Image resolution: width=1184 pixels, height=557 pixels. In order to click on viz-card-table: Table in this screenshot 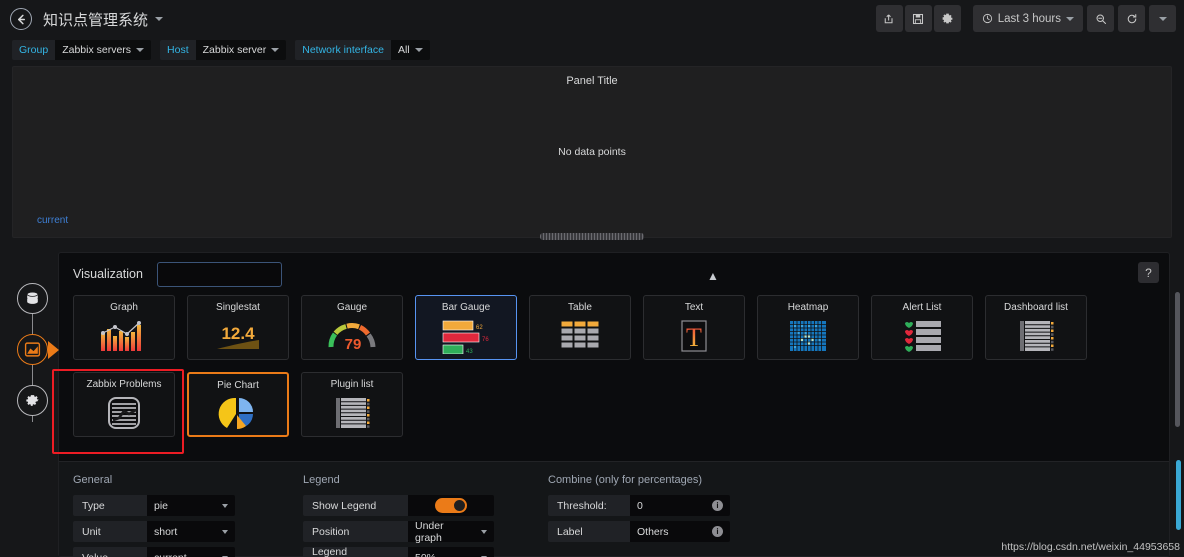, I will do `click(580, 327)`.